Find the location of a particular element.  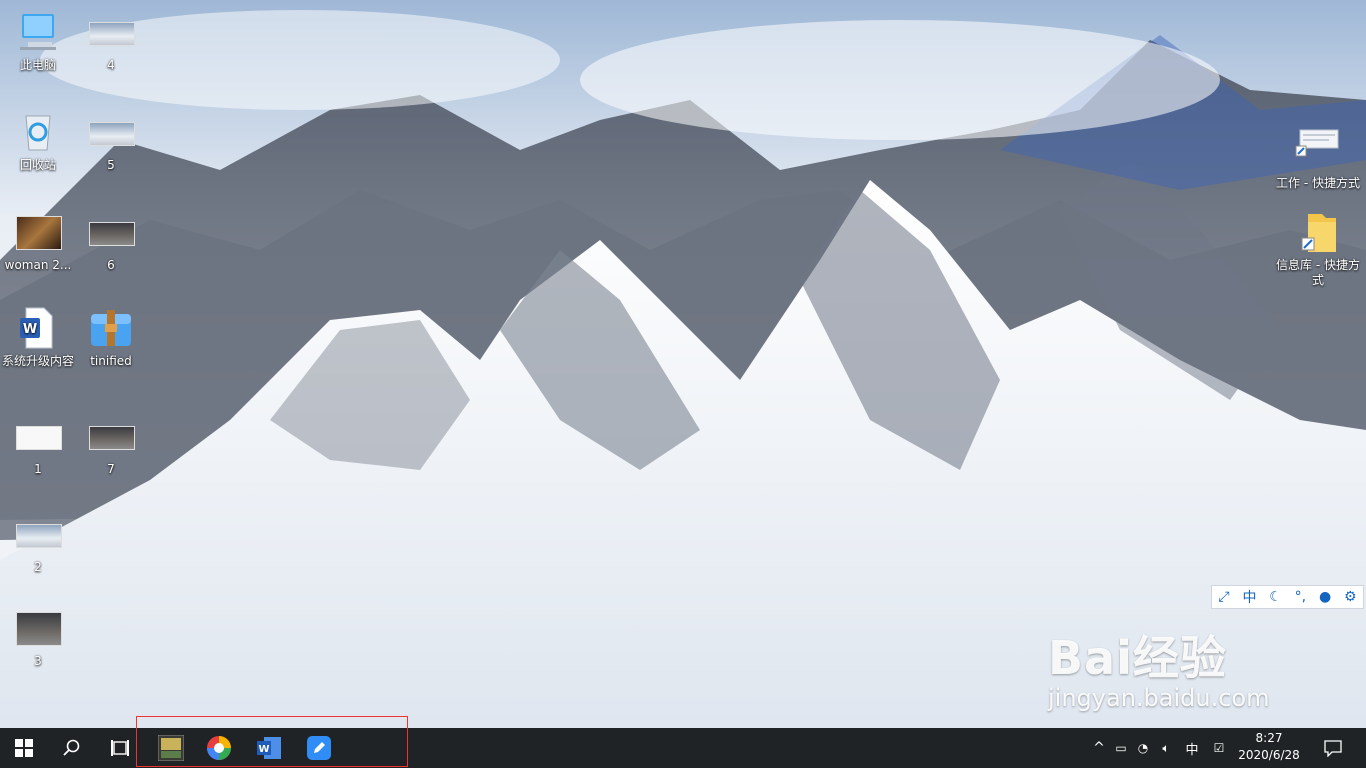

start-button is located at coordinates (24, 748).